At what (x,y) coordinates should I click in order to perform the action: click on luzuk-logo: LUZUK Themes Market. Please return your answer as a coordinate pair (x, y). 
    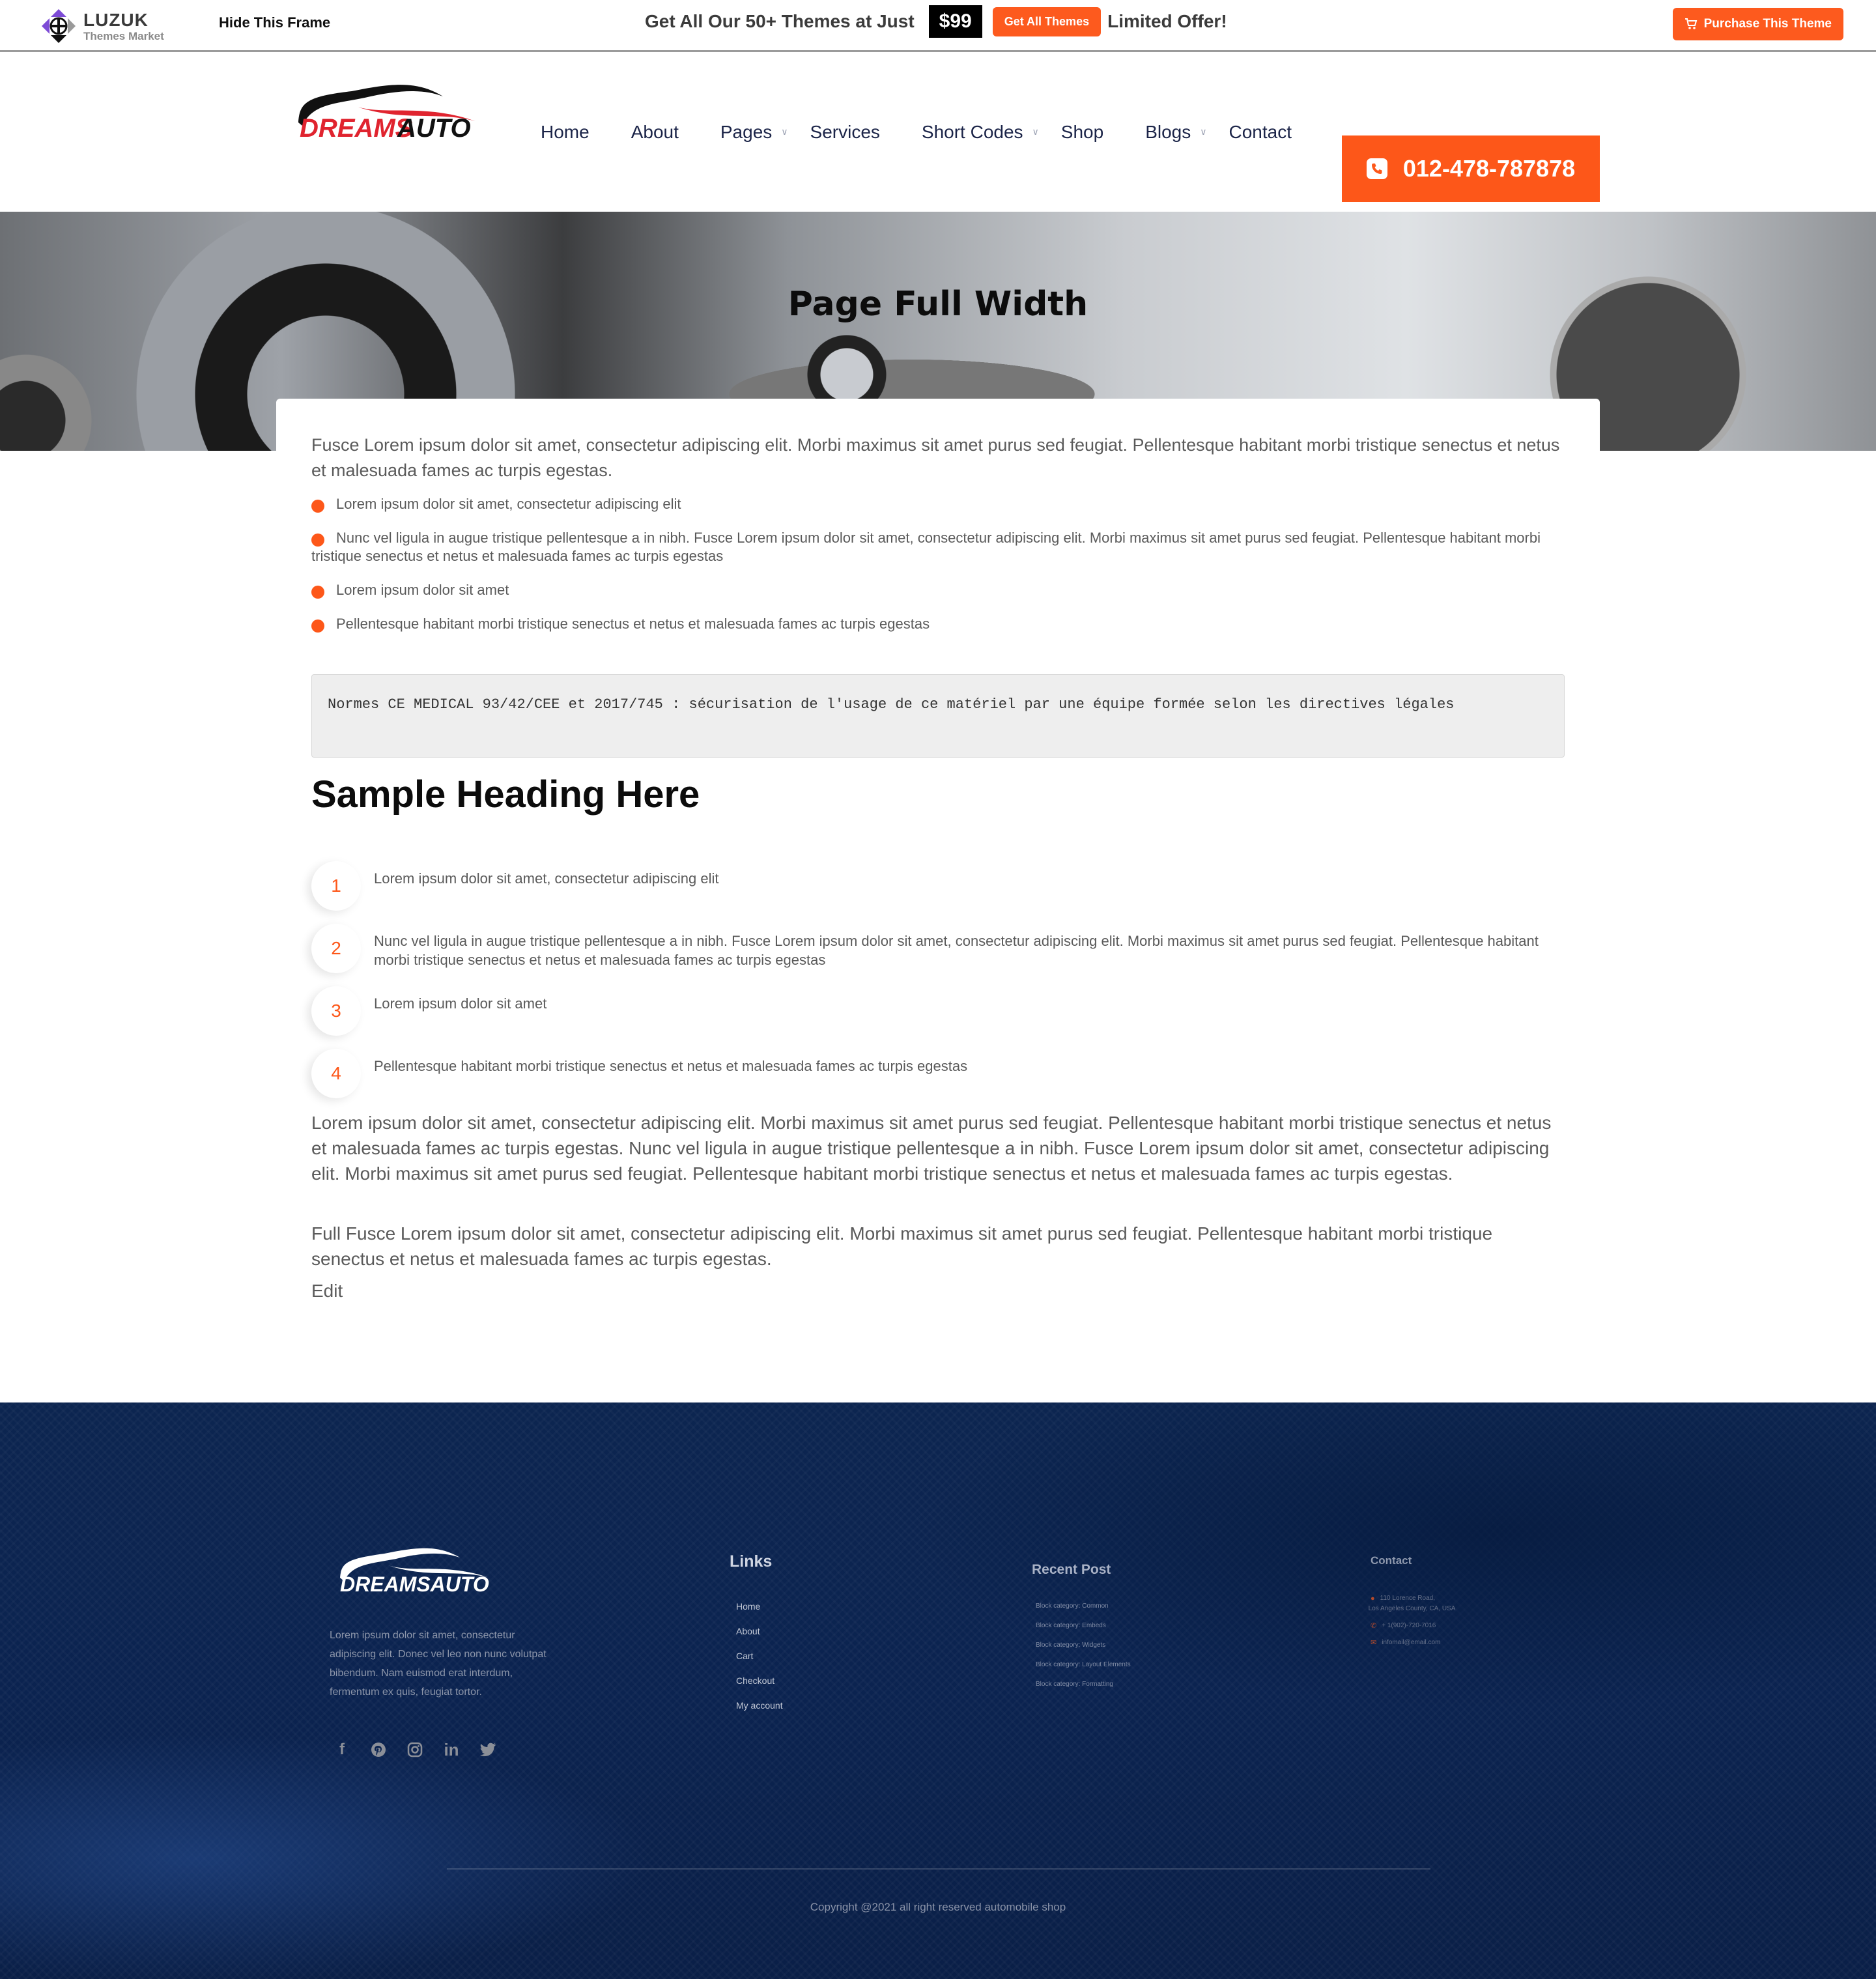
    Looking at the image, I should click on (102, 26).